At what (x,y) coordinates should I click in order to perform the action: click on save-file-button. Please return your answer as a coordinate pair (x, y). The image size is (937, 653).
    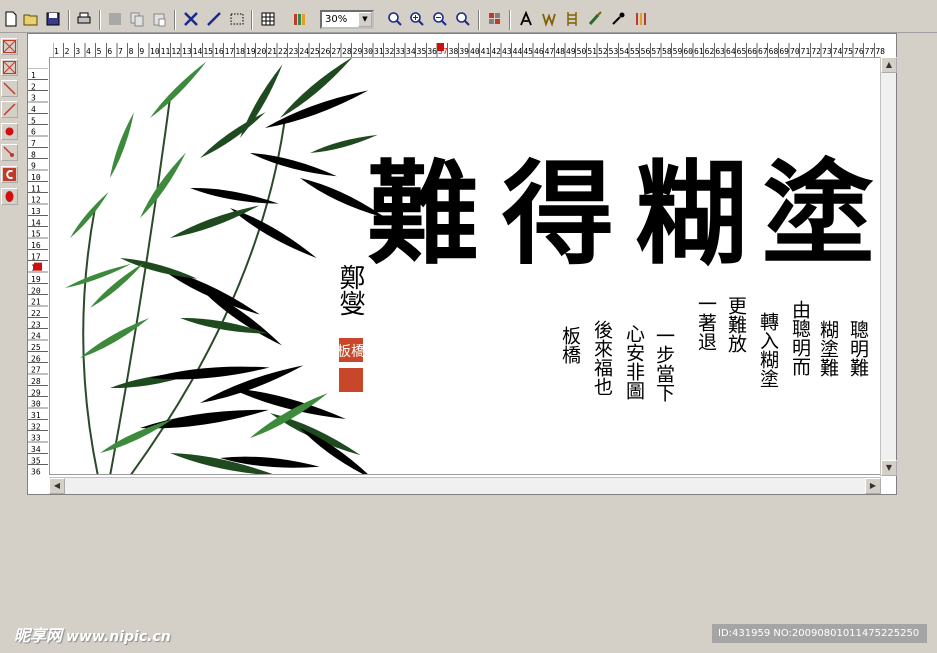
    Looking at the image, I should click on (52, 19).